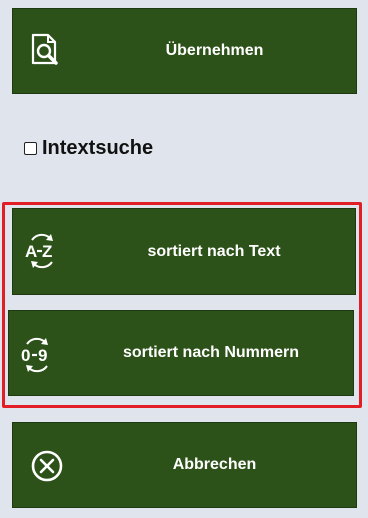 The height and width of the screenshot is (518, 368). What do you see at coordinates (98, 147) in the screenshot?
I see `fulltext-search-label: Intextsuche` at bounding box center [98, 147].